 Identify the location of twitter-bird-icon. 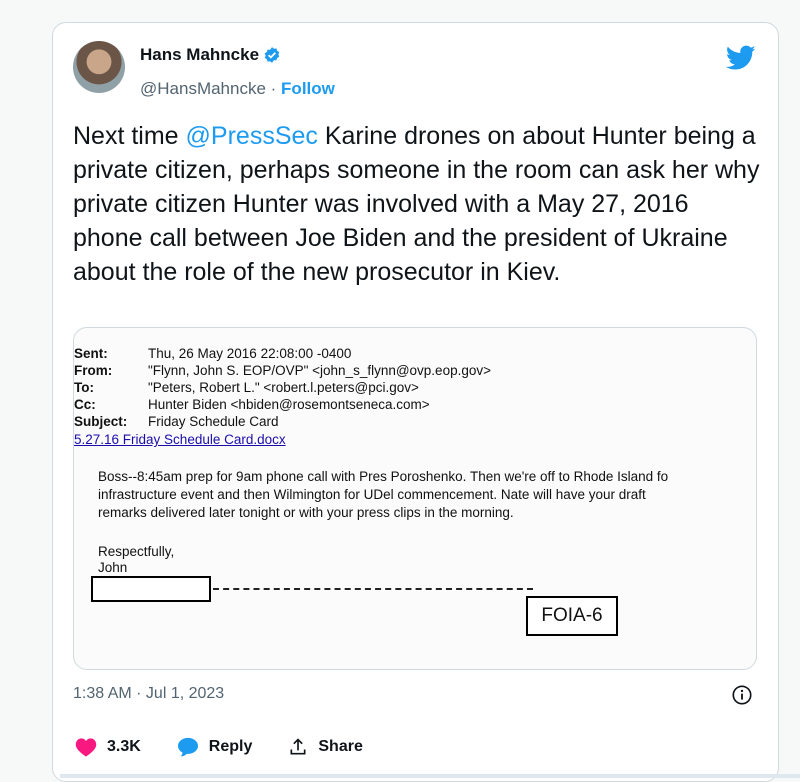
(741, 58).